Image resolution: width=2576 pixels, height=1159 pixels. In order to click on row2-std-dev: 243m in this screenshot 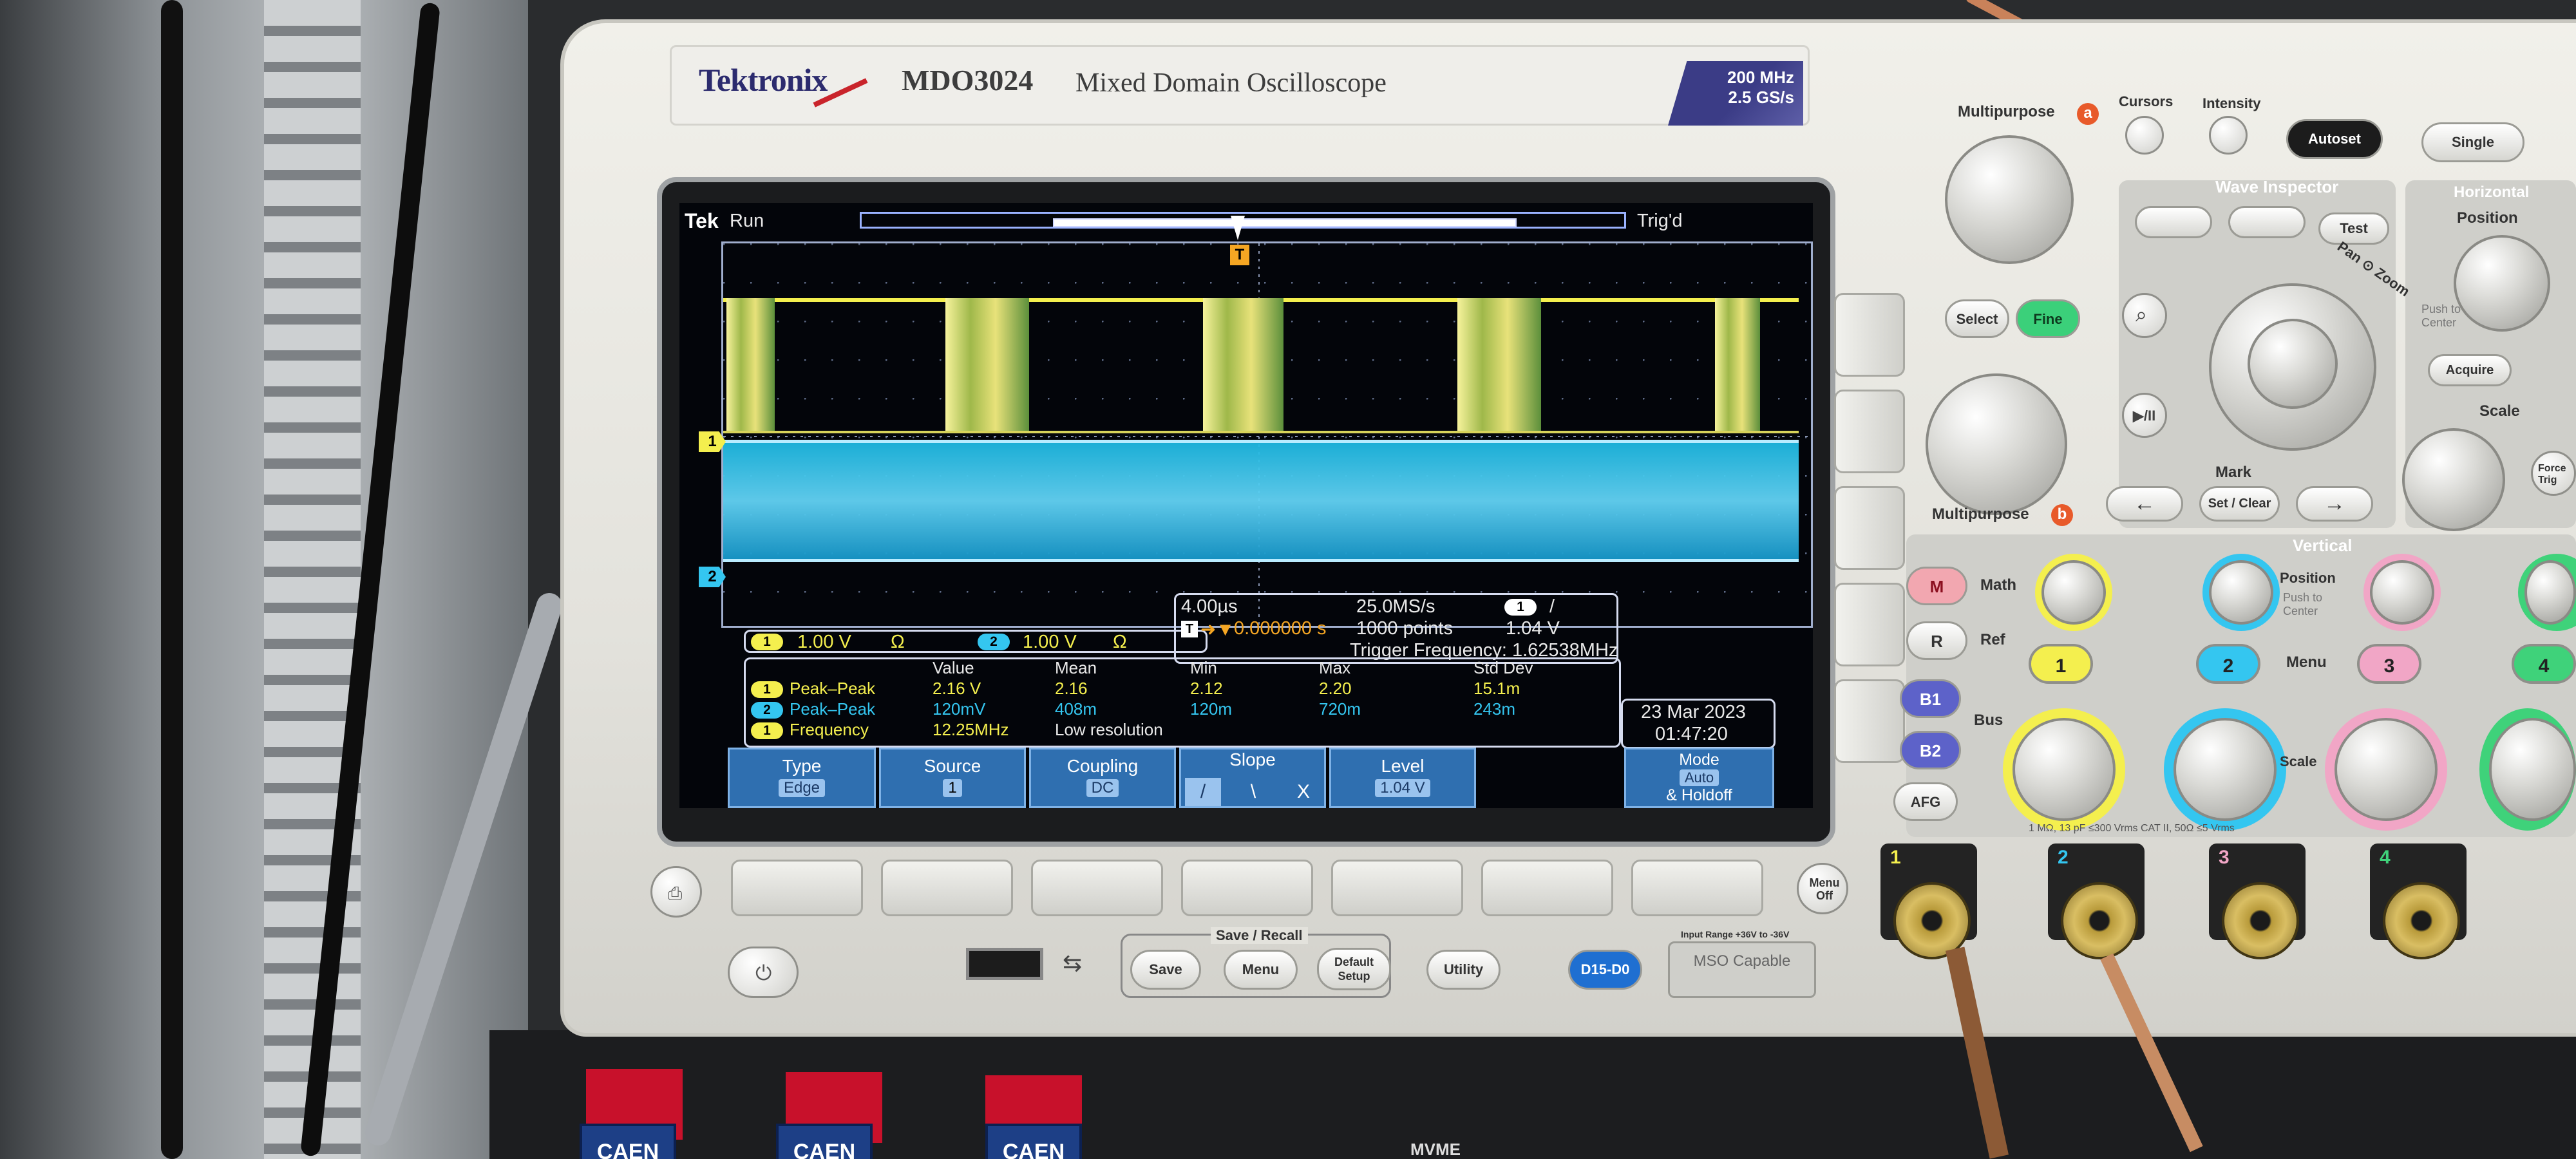, I will do `click(1494, 709)`.